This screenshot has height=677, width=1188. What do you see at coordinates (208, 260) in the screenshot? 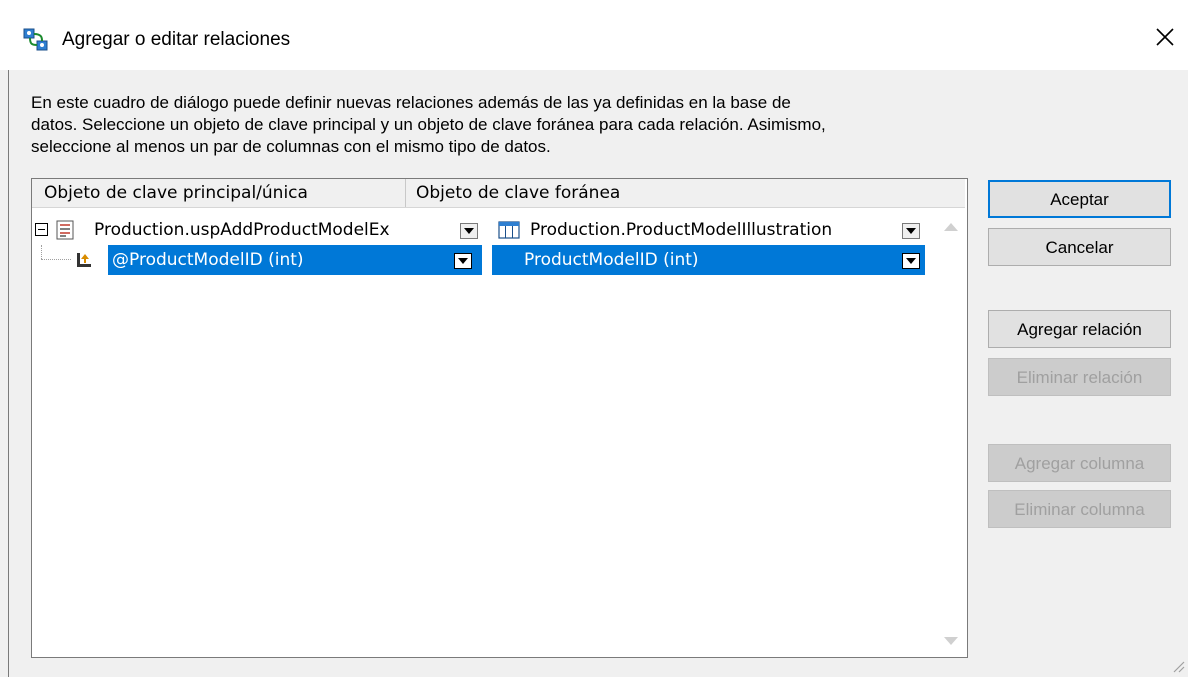
I see `primary-column-value: @ProductModelID (int)` at bounding box center [208, 260].